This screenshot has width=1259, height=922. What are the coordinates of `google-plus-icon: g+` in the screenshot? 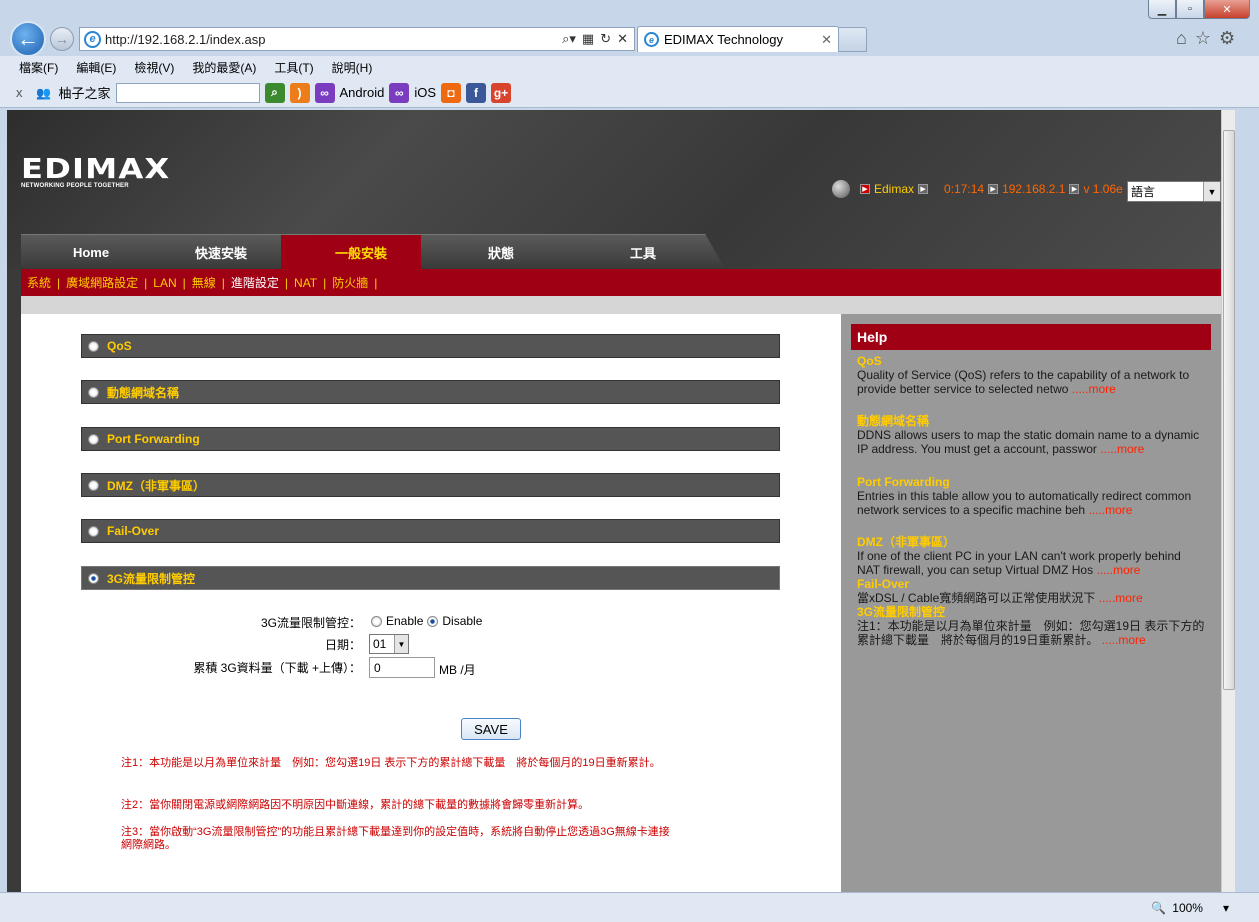 It's located at (501, 92).